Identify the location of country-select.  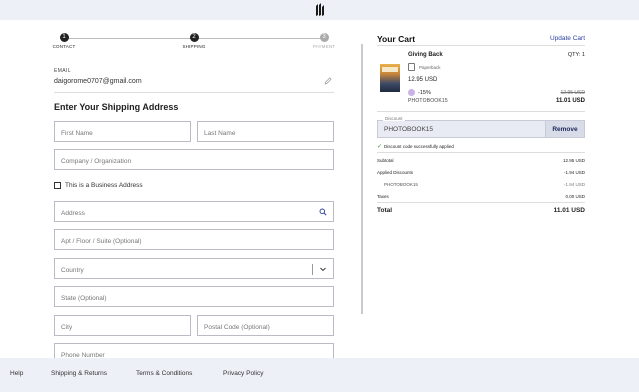
(194, 269).